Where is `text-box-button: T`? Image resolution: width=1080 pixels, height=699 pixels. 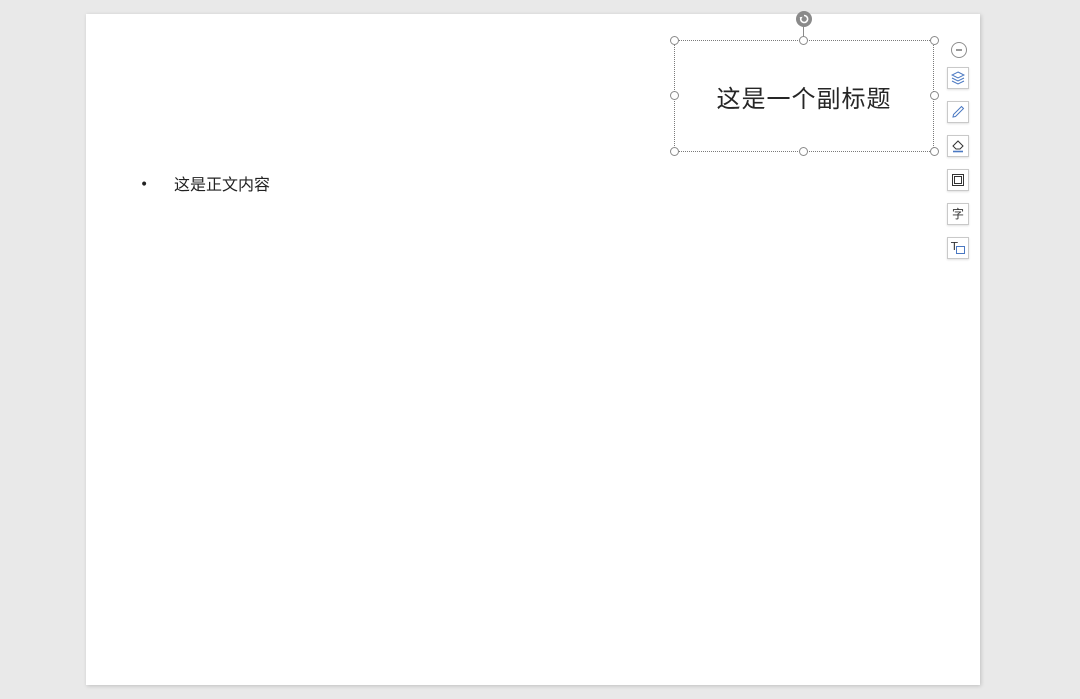 text-box-button: T is located at coordinates (958, 248).